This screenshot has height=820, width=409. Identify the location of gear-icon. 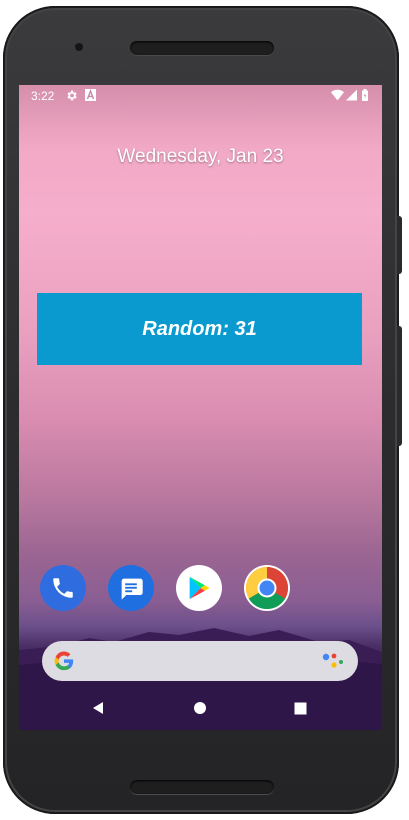
(72, 95).